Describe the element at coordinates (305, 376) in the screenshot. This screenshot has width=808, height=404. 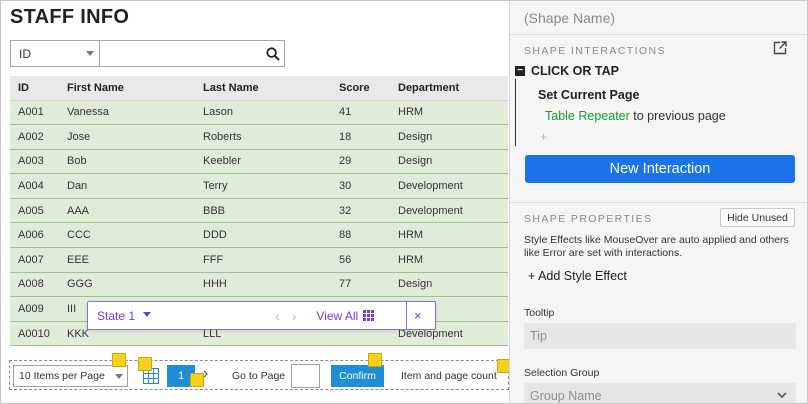
I see `goto-page-input` at that location.